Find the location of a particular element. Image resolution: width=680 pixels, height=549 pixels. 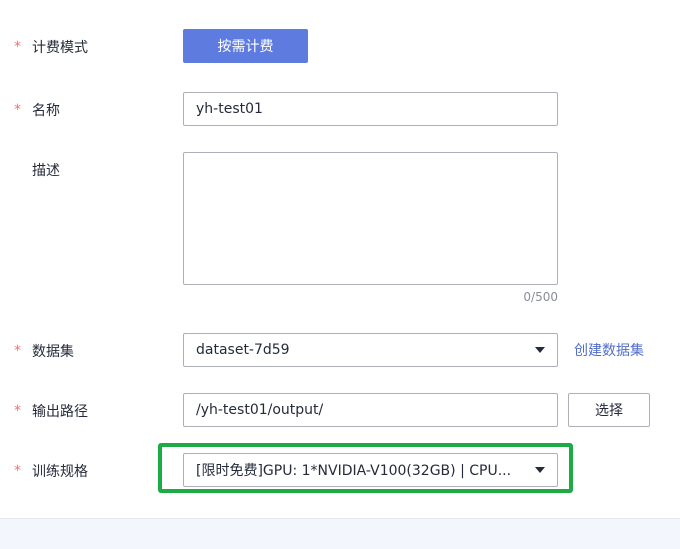

pay-per-use-button: 按需计费 is located at coordinates (245, 46).